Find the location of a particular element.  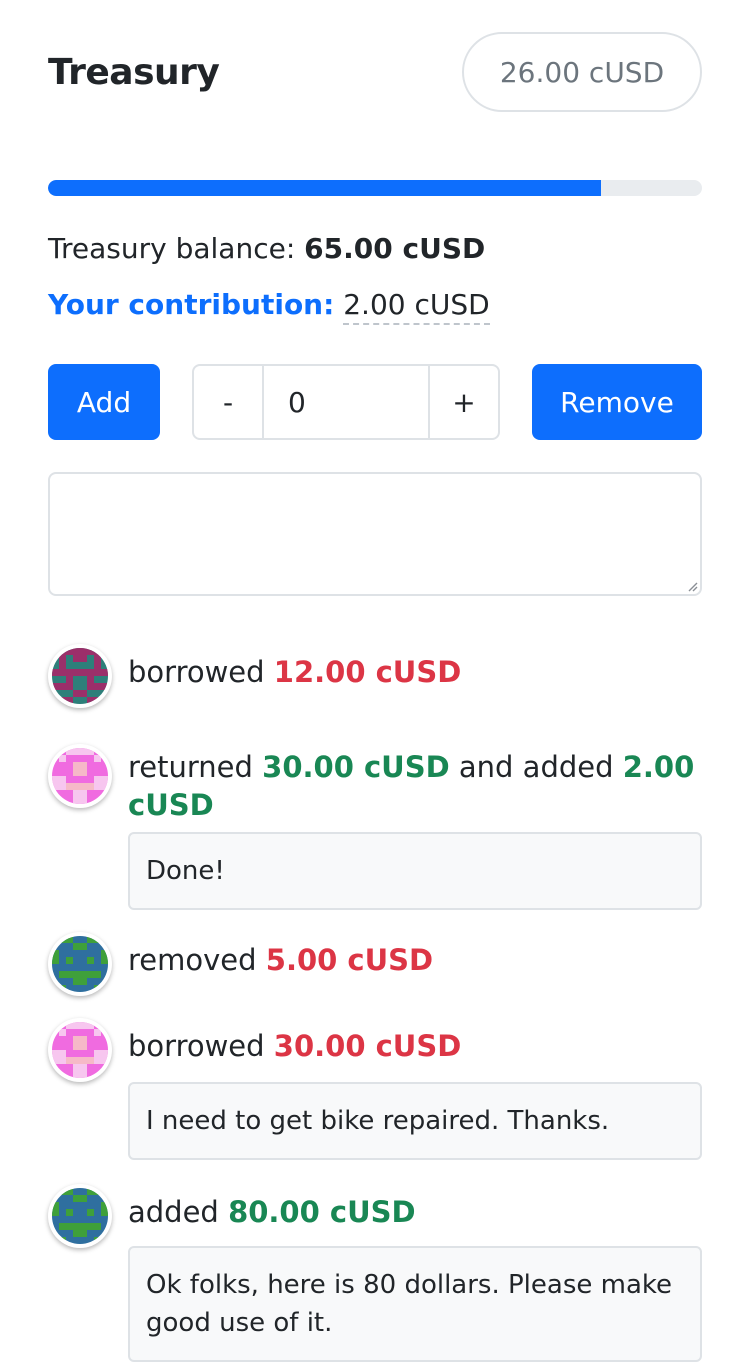

activity-verb: returned is located at coordinates (190, 767).